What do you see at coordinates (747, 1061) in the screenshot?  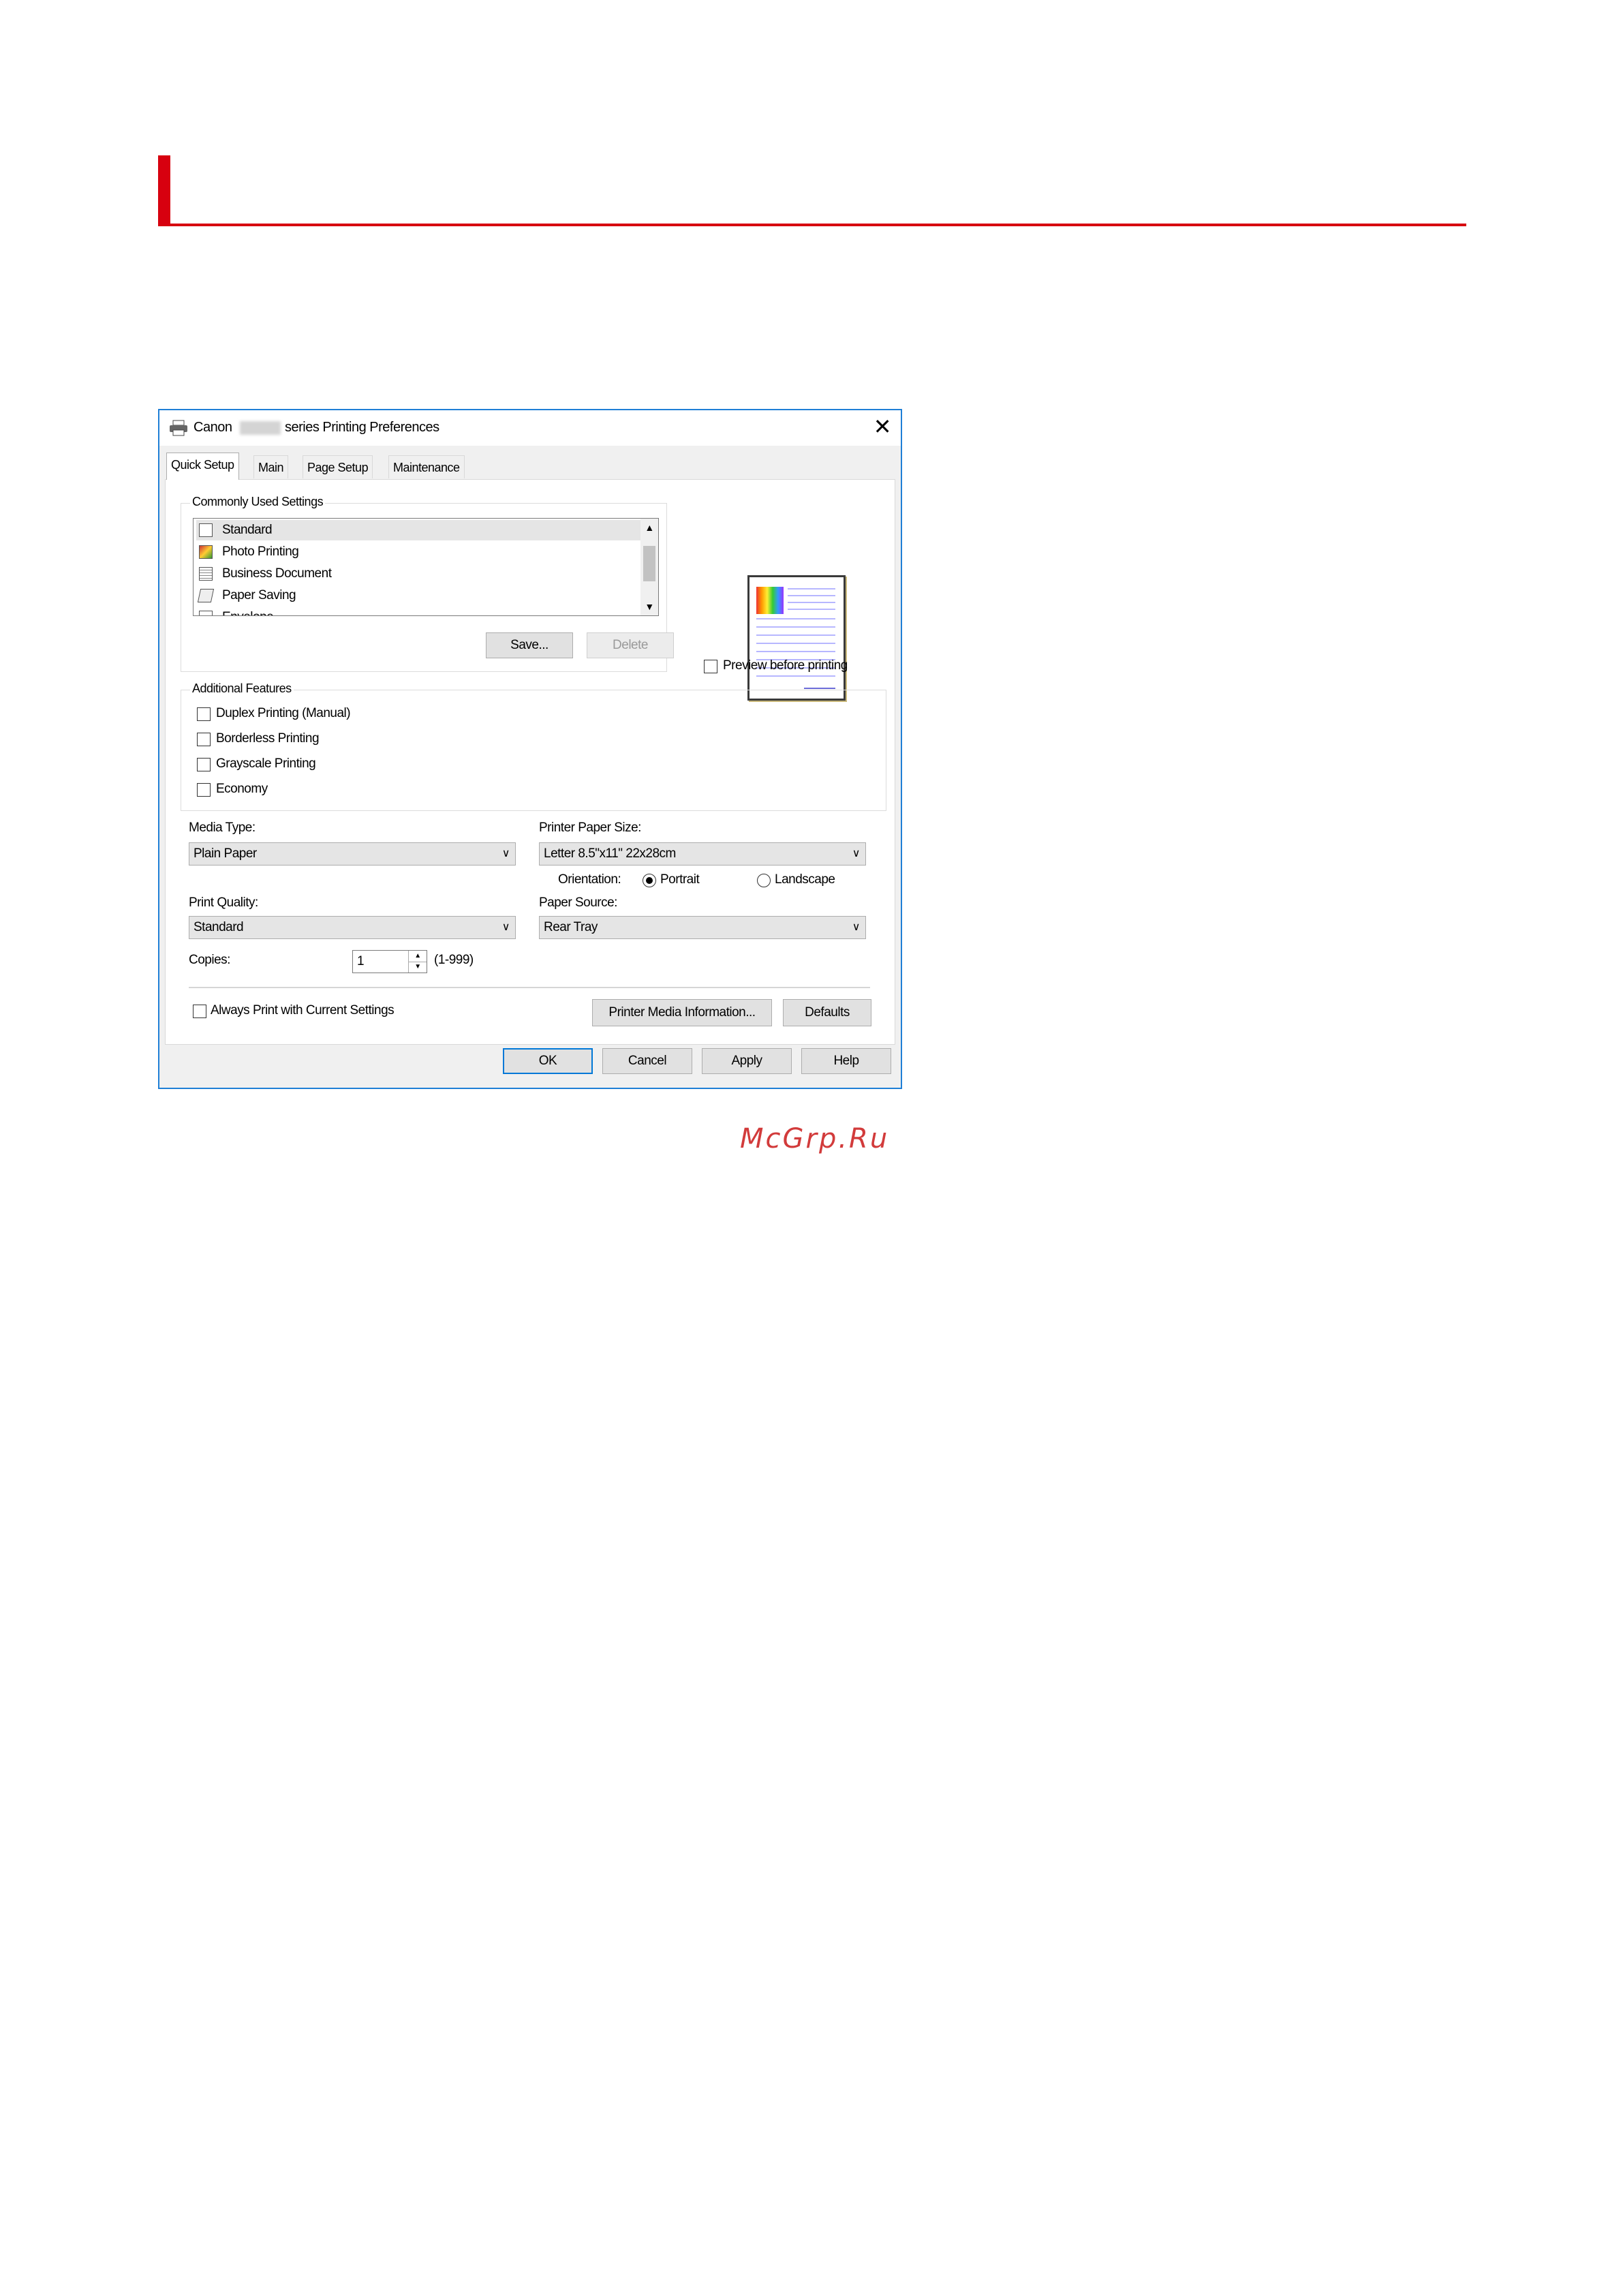 I see `apply-button: Apply` at bounding box center [747, 1061].